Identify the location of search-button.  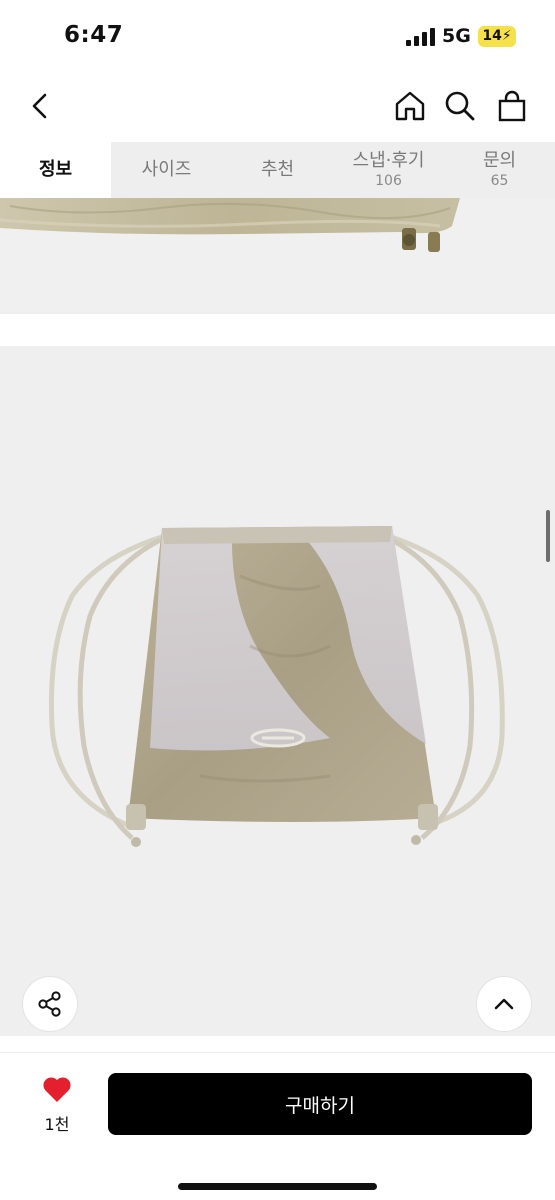
(460, 106).